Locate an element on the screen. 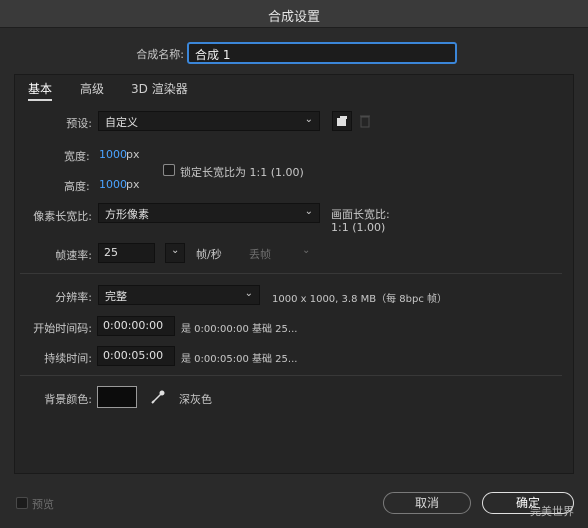 The height and width of the screenshot is (528, 588). tab-3d-renderer: 3D 渲染器 is located at coordinates (159, 88).